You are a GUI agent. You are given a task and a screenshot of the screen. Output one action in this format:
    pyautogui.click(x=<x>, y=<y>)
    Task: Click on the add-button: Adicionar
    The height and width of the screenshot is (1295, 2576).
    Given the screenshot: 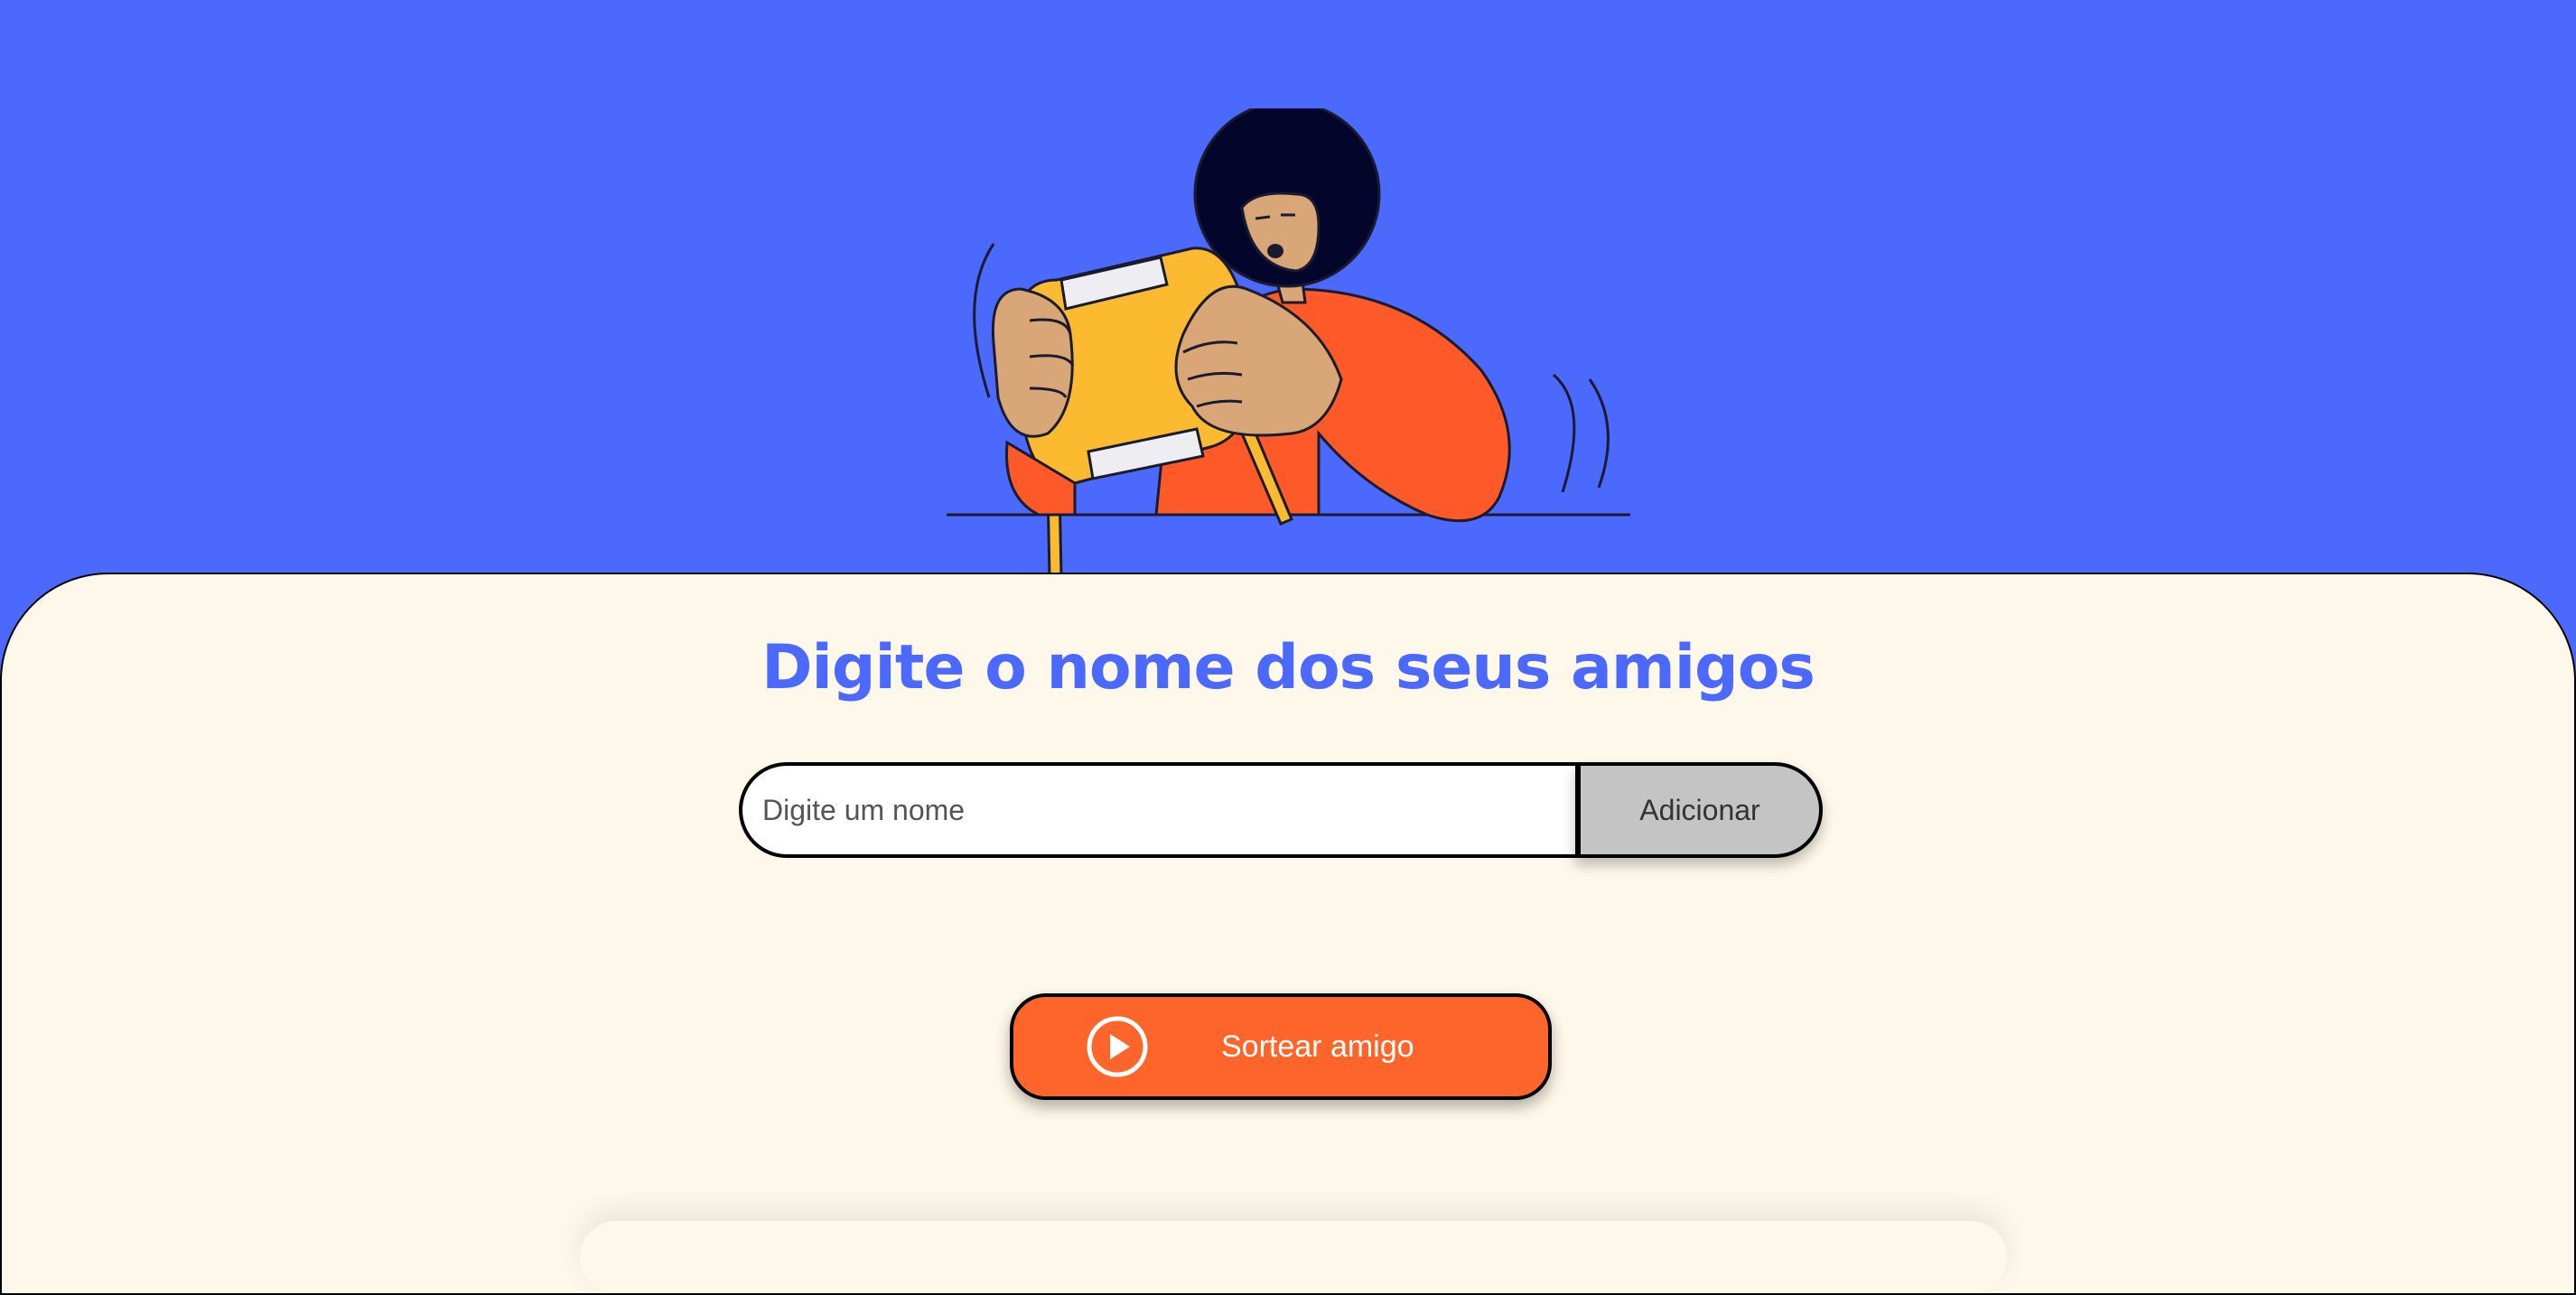 What is the action you would take?
    pyautogui.click(x=1699, y=810)
    